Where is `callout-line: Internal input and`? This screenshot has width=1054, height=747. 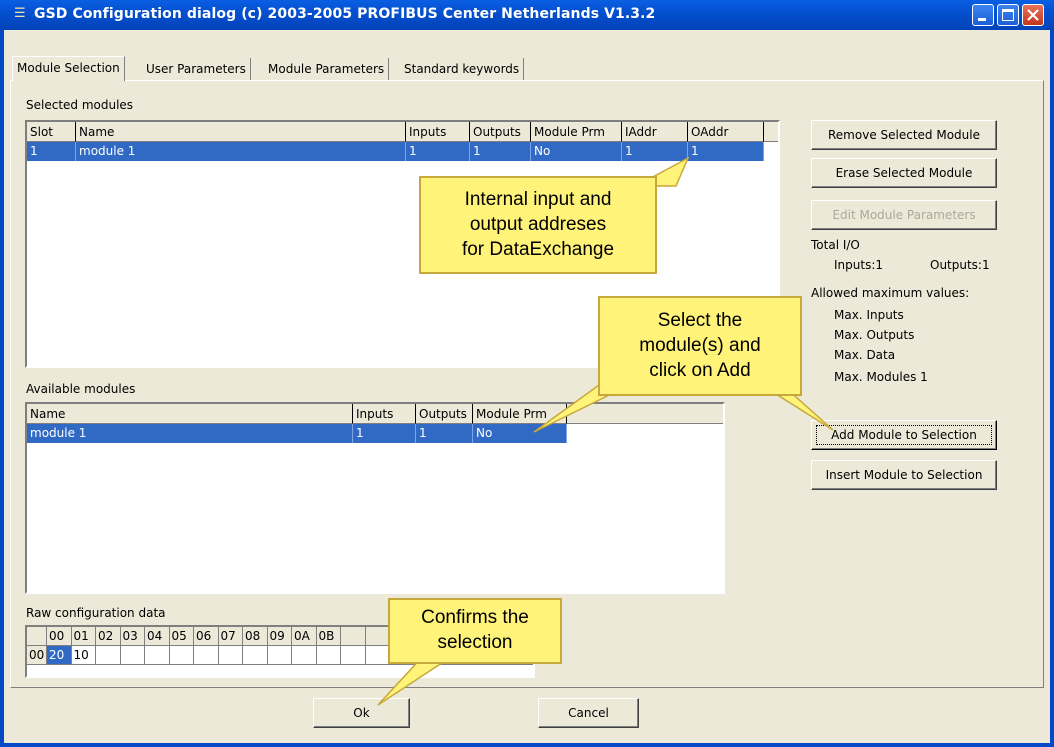 callout-line: Internal input and is located at coordinates (538, 199).